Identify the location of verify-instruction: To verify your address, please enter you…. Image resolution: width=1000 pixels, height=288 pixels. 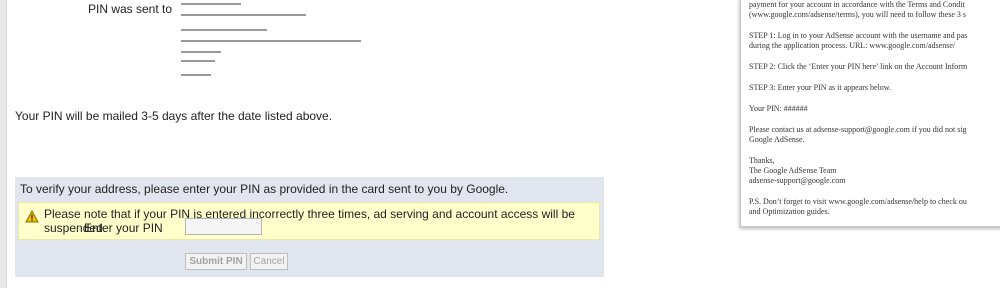
(264, 189).